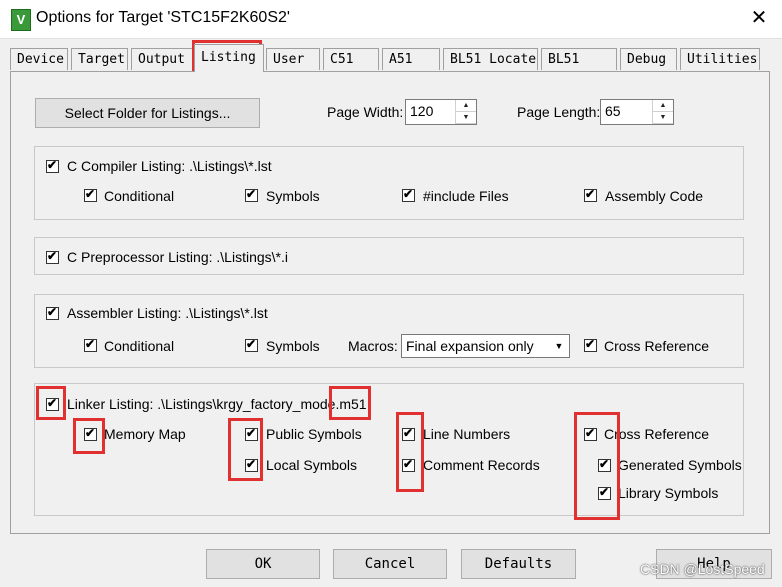 The image size is (782, 587). What do you see at coordinates (293, 196) in the screenshot?
I see `c-symbols-label: Symbols` at bounding box center [293, 196].